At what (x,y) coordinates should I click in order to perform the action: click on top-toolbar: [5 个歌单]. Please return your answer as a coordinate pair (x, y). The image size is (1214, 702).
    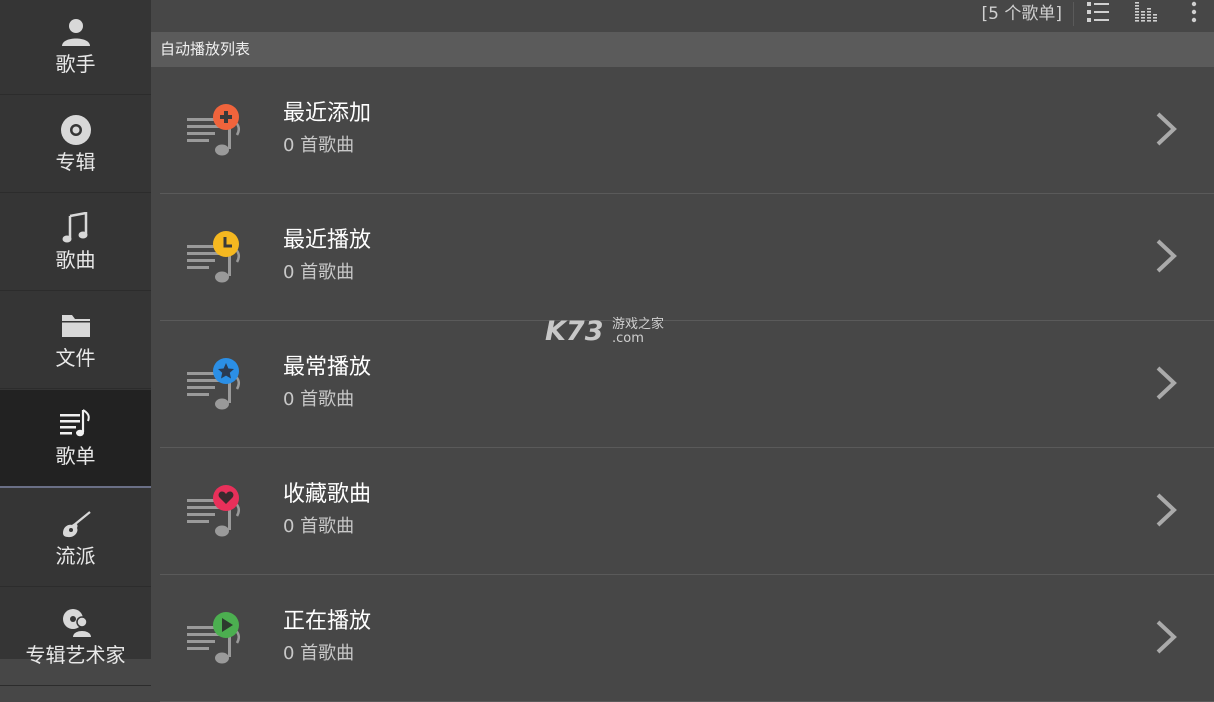
    Looking at the image, I should click on (682, 16).